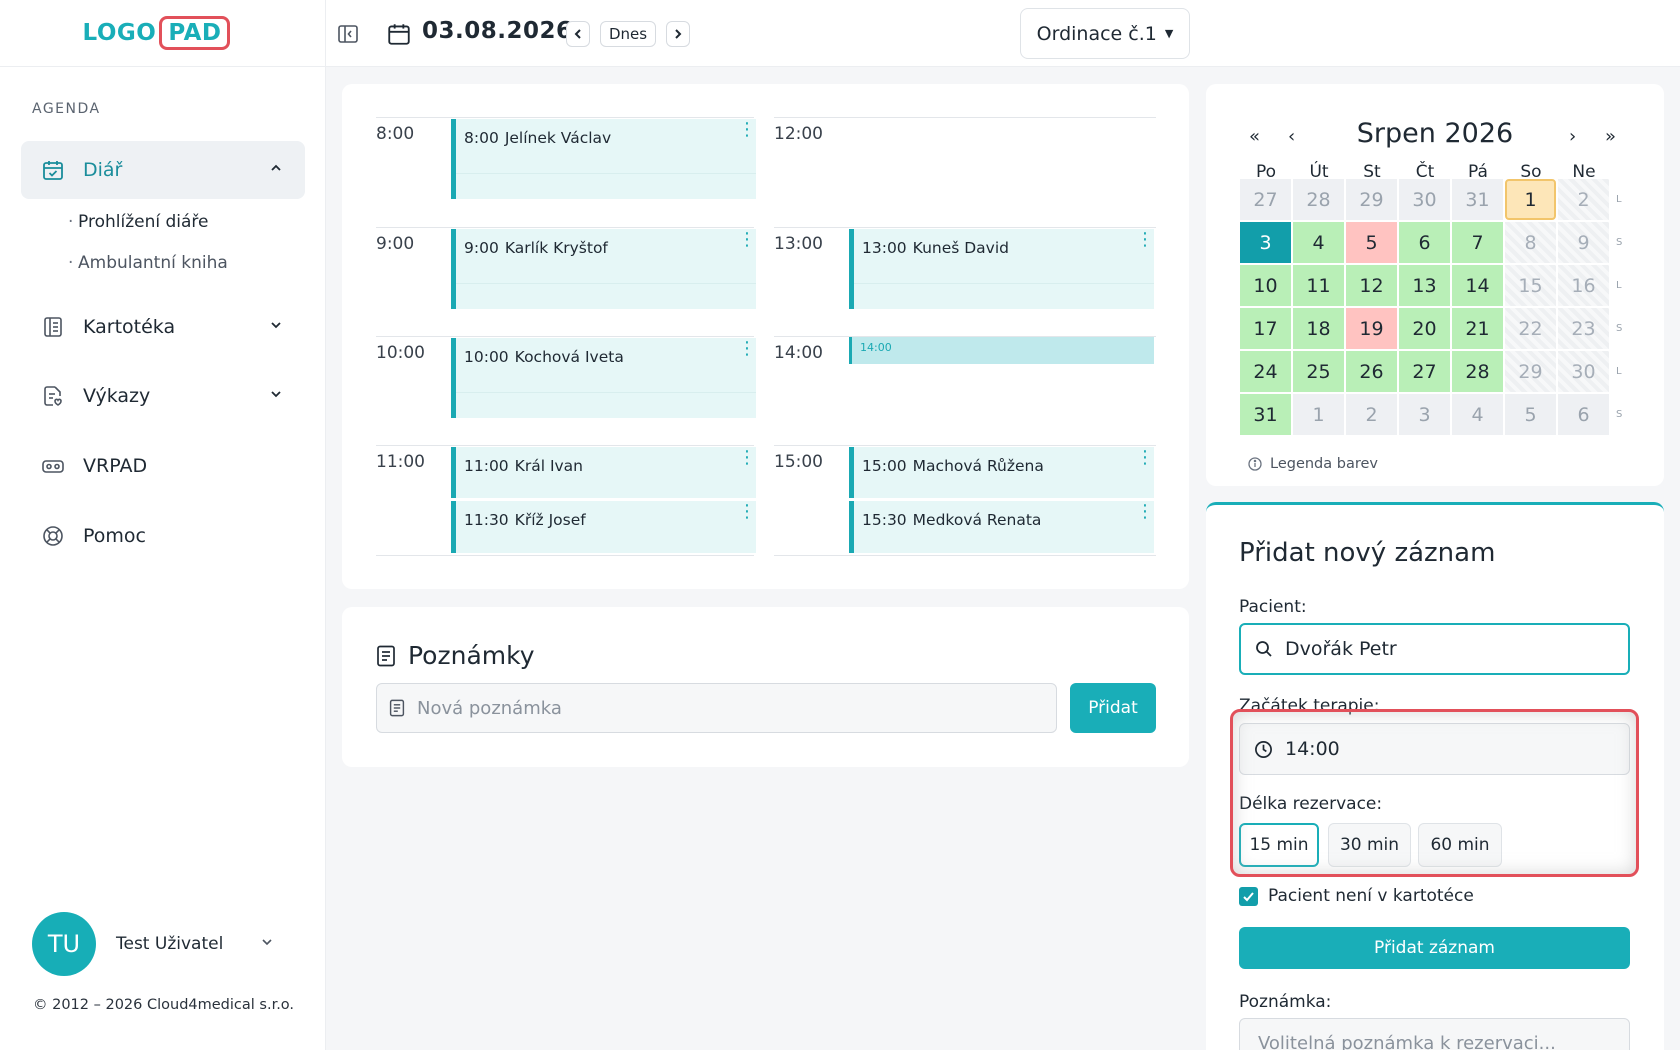 This screenshot has height=1050, width=1680. What do you see at coordinates (163, 170) in the screenshot?
I see `sidebar-item-diar: Diář` at bounding box center [163, 170].